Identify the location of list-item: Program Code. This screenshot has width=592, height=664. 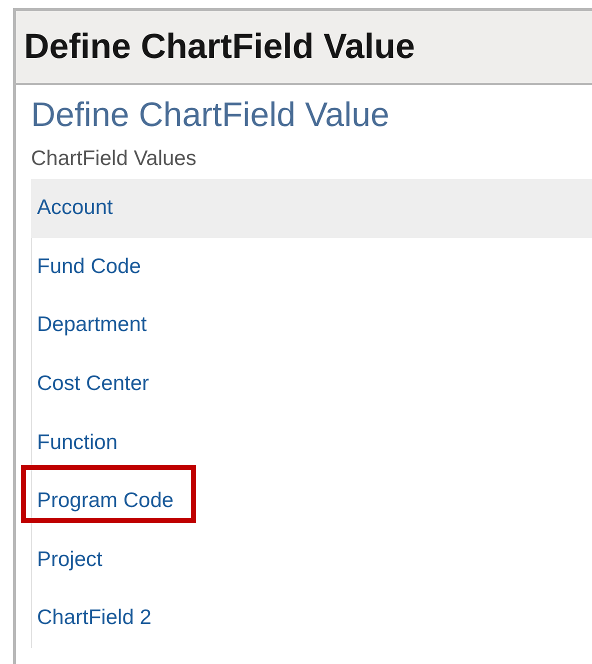
(311, 501).